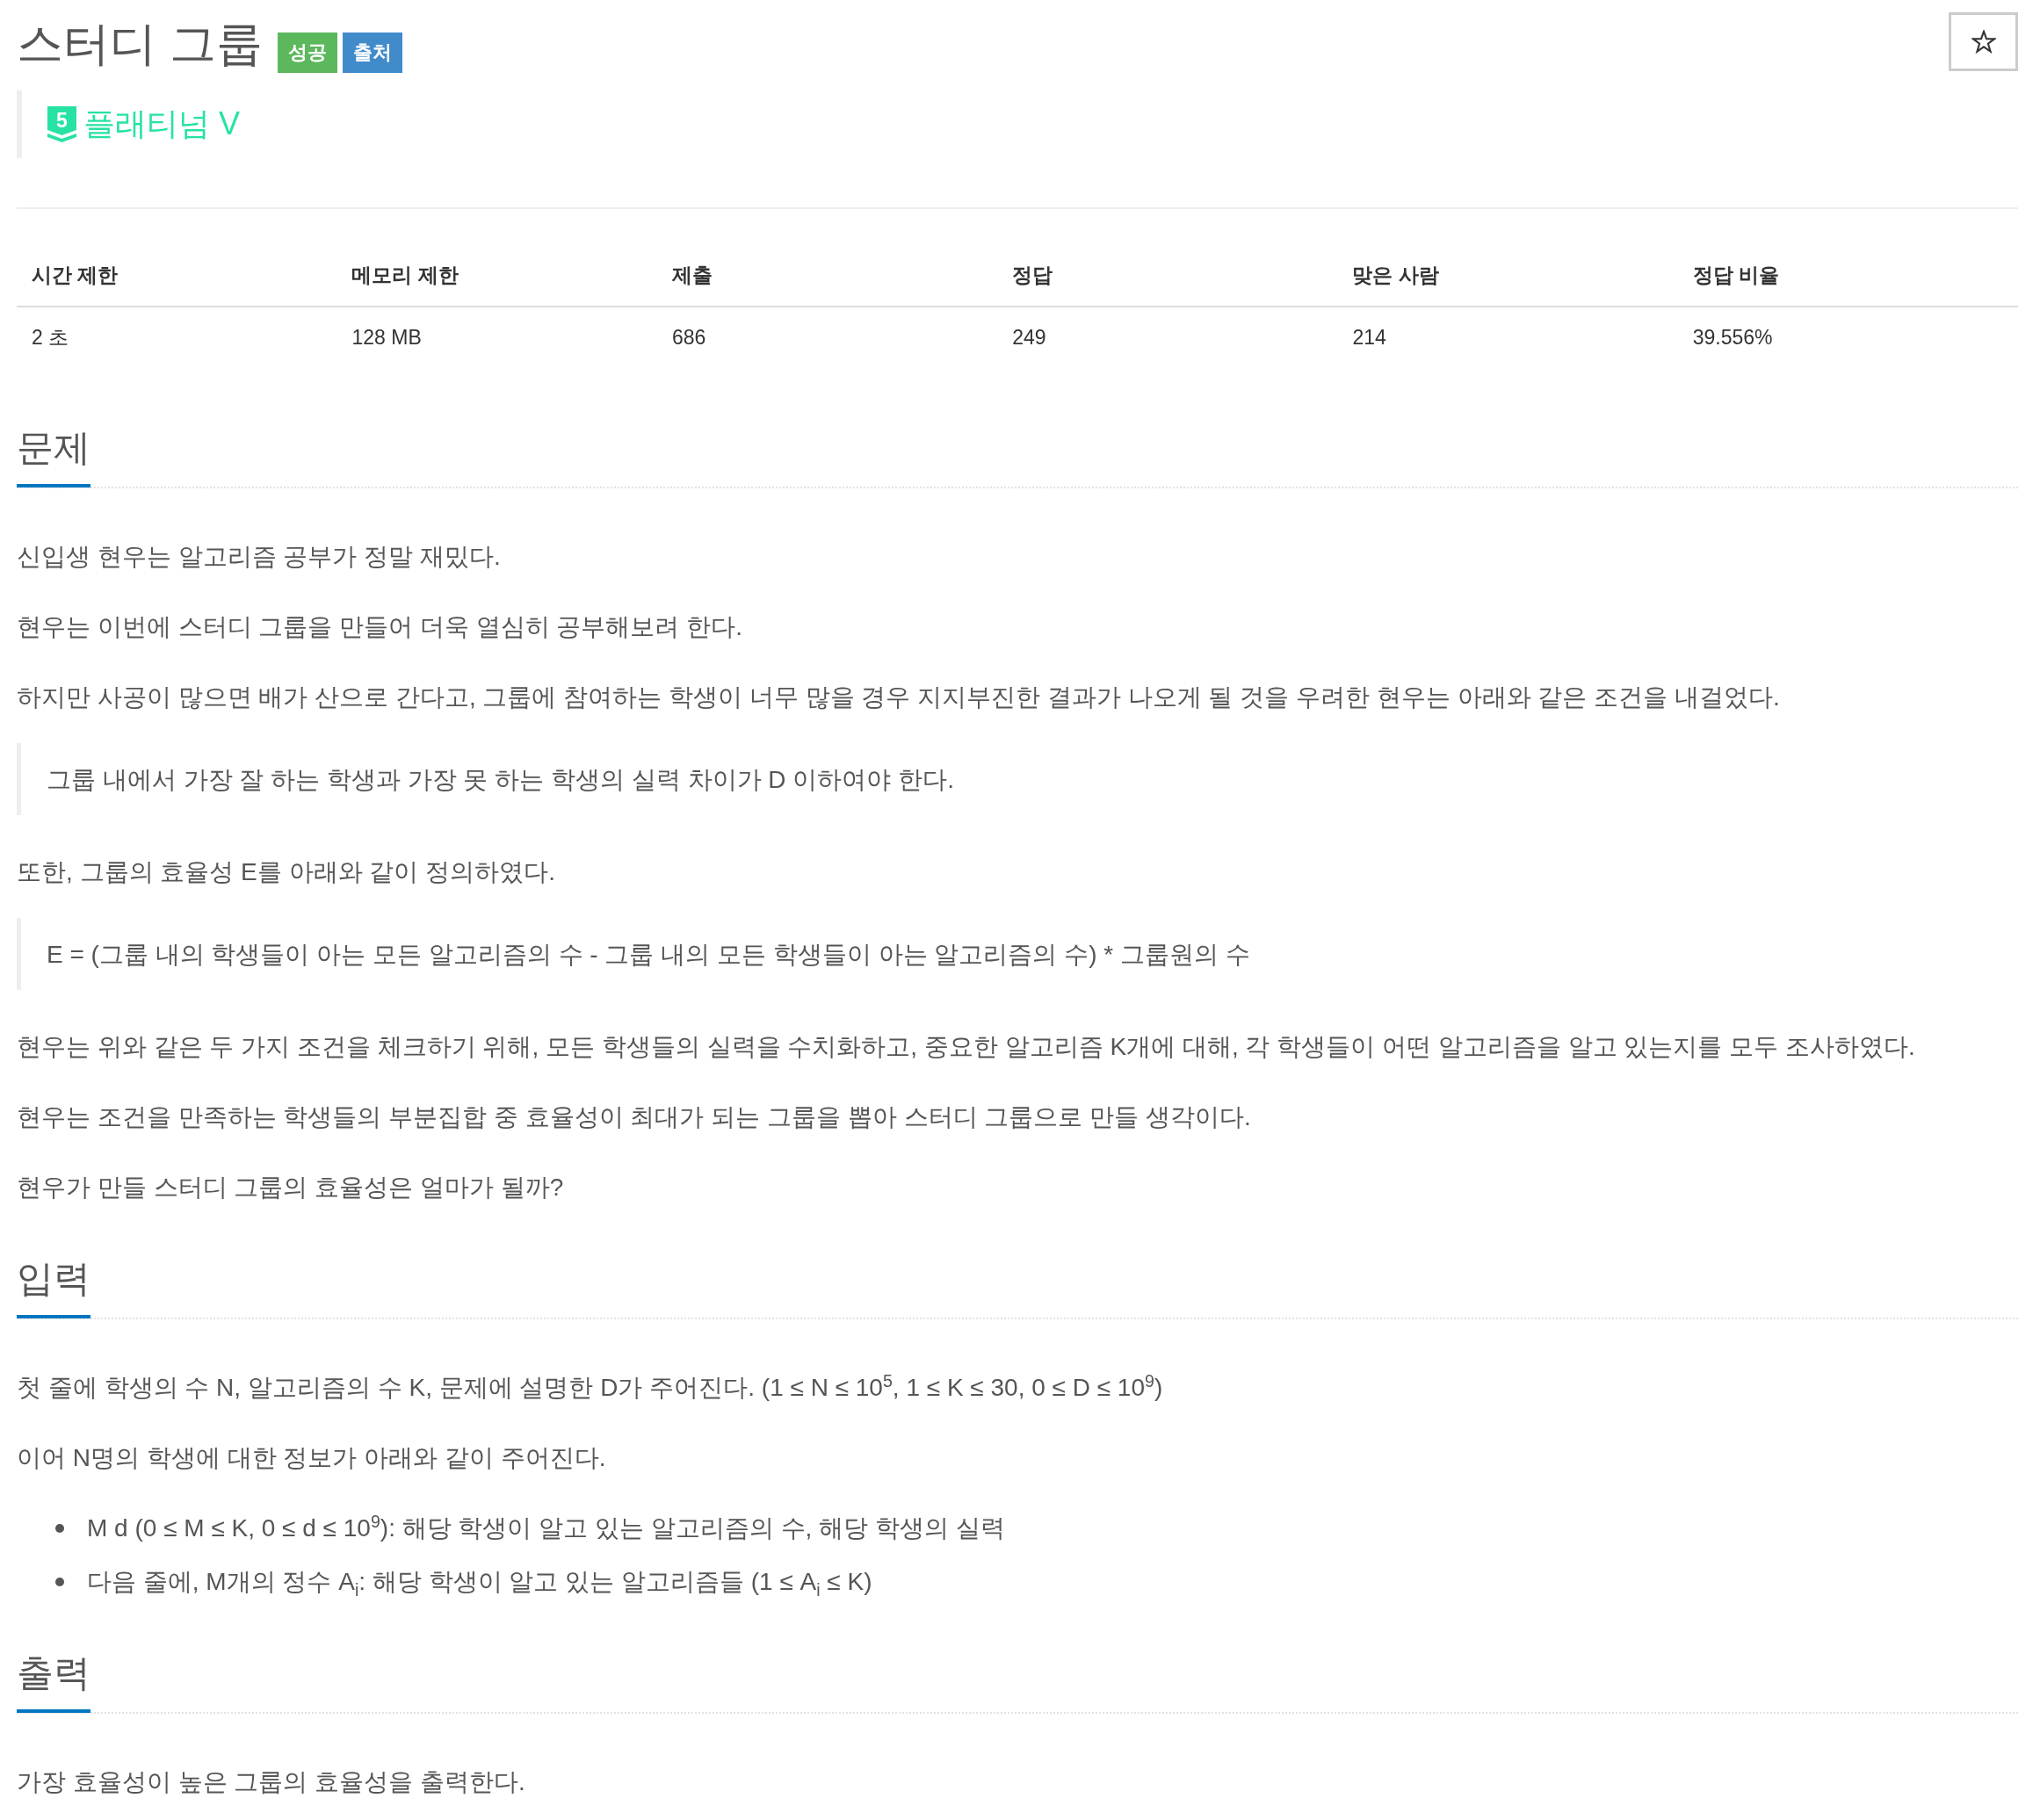 The width and height of the screenshot is (2033, 1820). Describe the element at coordinates (1017, 954) in the screenshot. I see `quote-block: E = (그룹 내의 학생들이 아는 모든 알고리즘의 수 - 그룹 내의 모든 학생들이 아는 알고리즘의 수) * 그룹원의 수` at that location.